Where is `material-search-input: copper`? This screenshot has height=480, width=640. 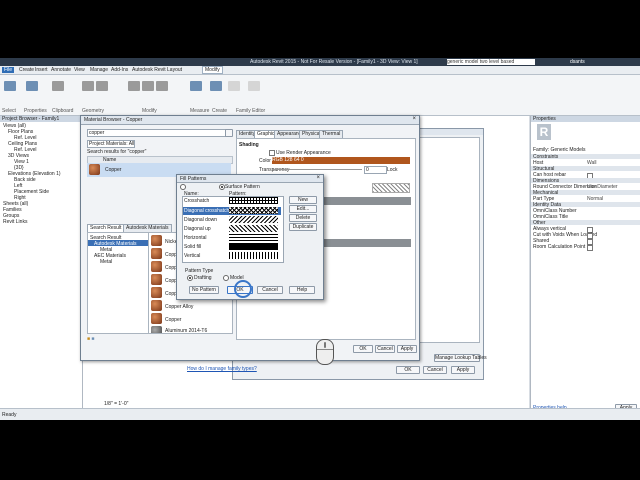
material-search-input: copper is located at coordinates (158, 133).